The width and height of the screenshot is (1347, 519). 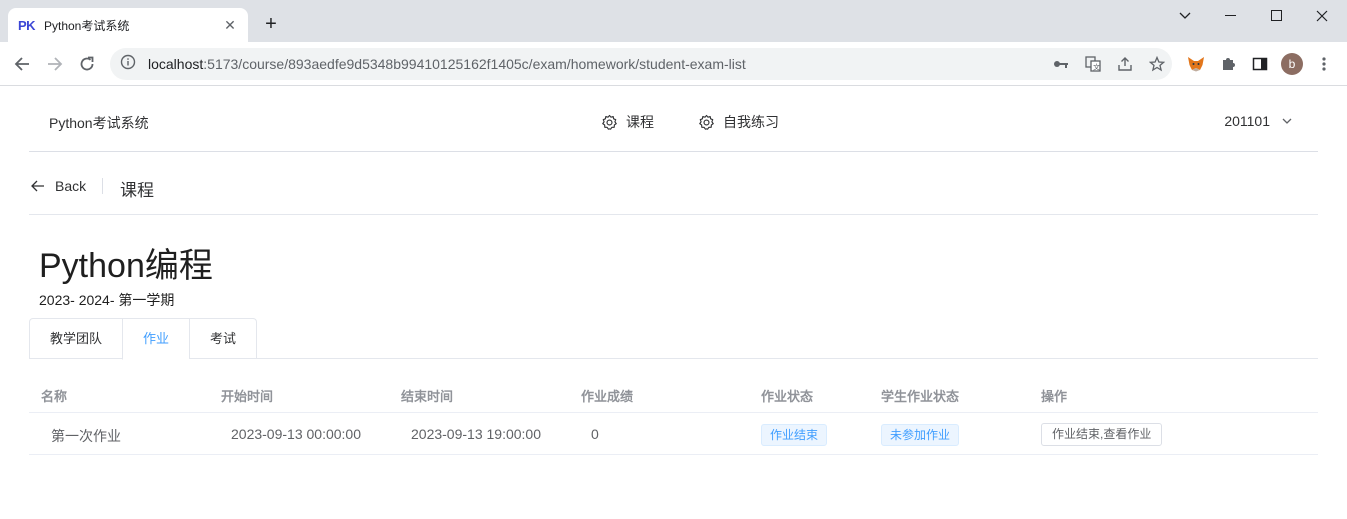 I want to click on col-end-time: 结束时间, so click(x=427, y=396).